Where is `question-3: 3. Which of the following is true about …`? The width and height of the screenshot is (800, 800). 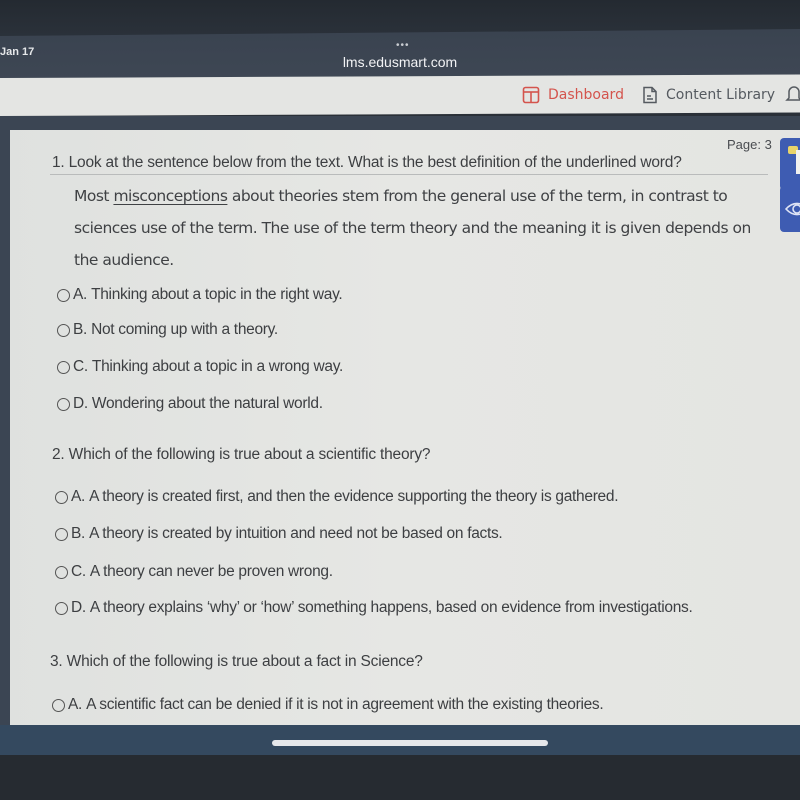 question-3: 3. Which of the following is true about … is located at coordinates (236, 662).